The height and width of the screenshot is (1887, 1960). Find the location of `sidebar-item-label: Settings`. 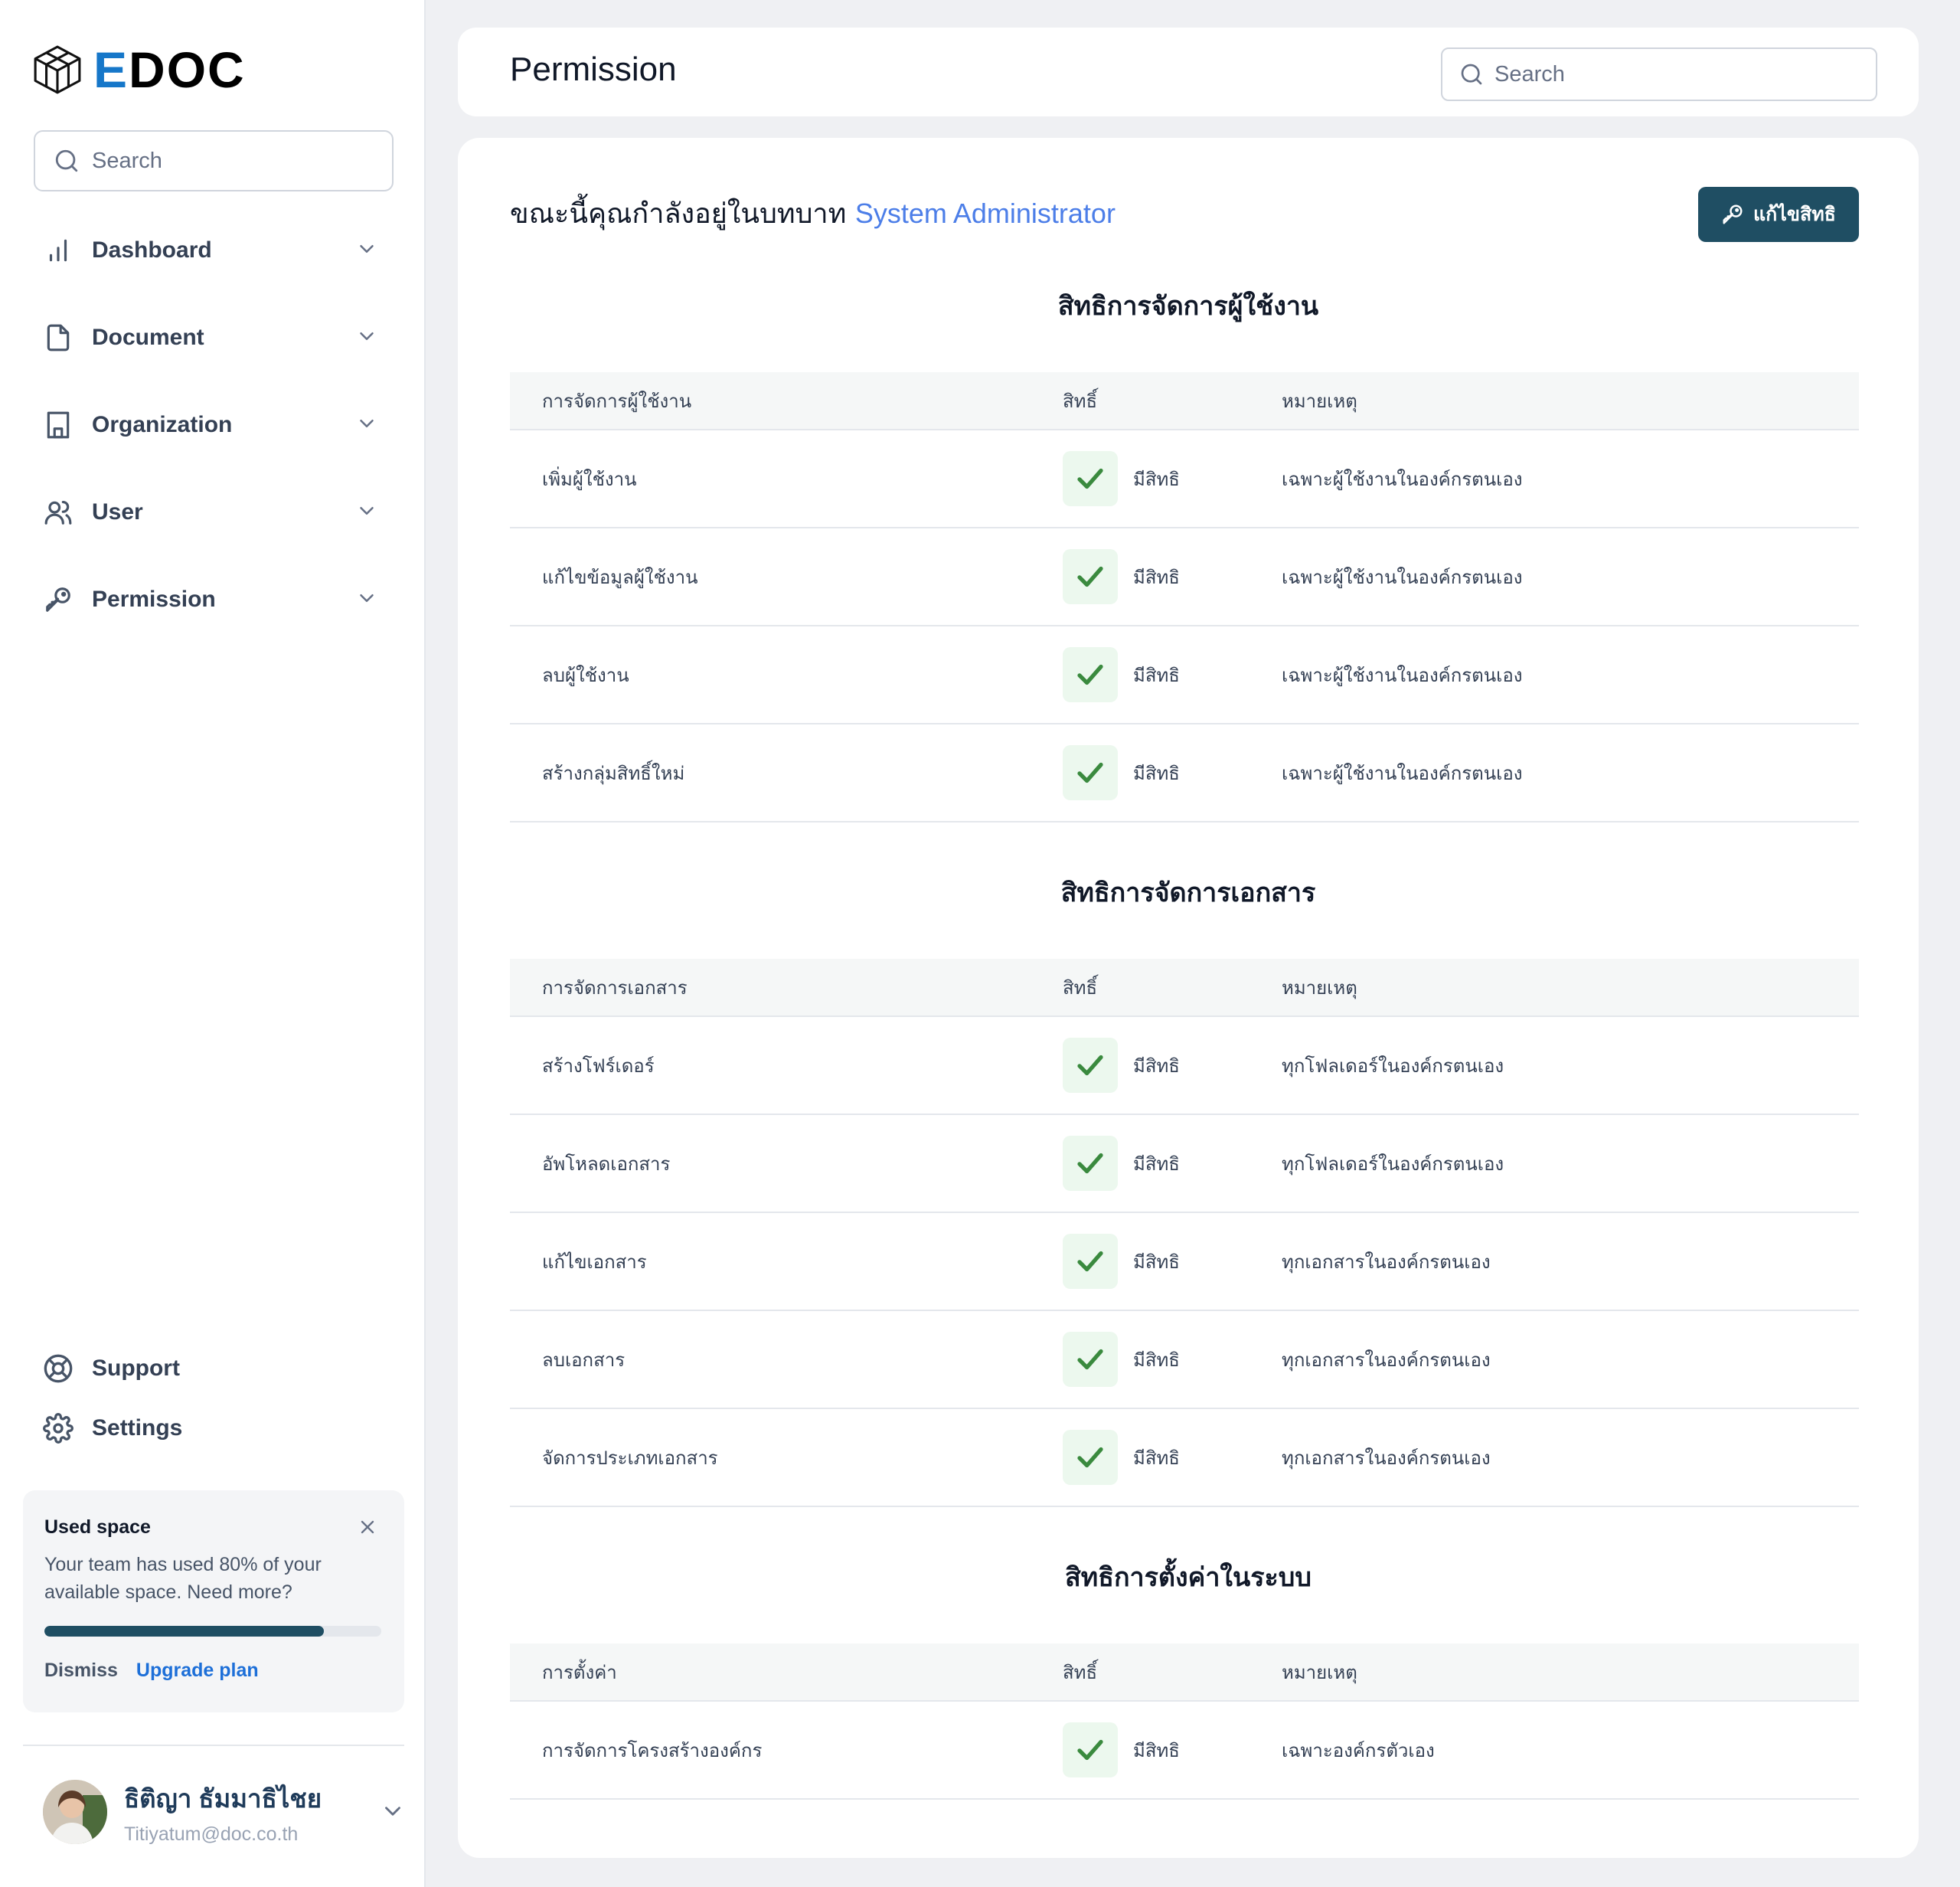

sidebar-item-label: Settings is located at coordinates (137, 1428).